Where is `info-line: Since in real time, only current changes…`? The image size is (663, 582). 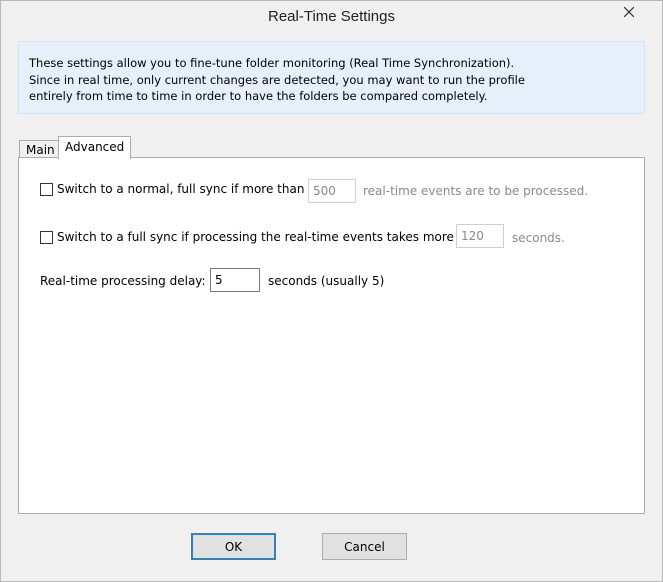 info-line: Since in real time, only current changes… is located at coordinates (277, 79).